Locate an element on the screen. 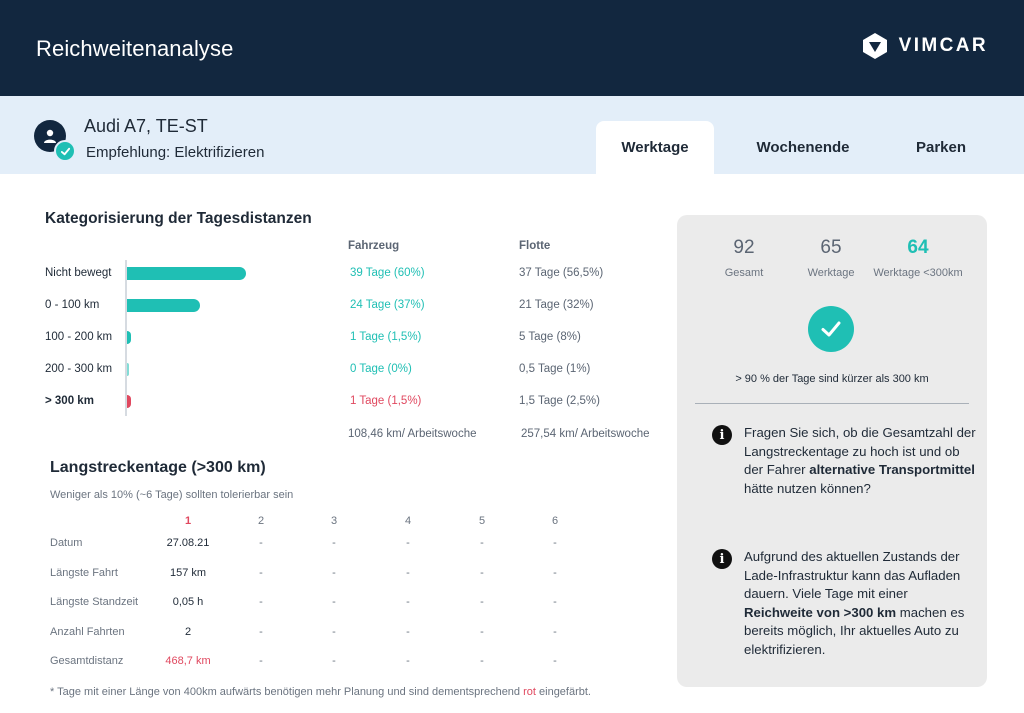  categorization-title: Kategorisierung der Tagesdistanzen is located at coordinates (178, 218).